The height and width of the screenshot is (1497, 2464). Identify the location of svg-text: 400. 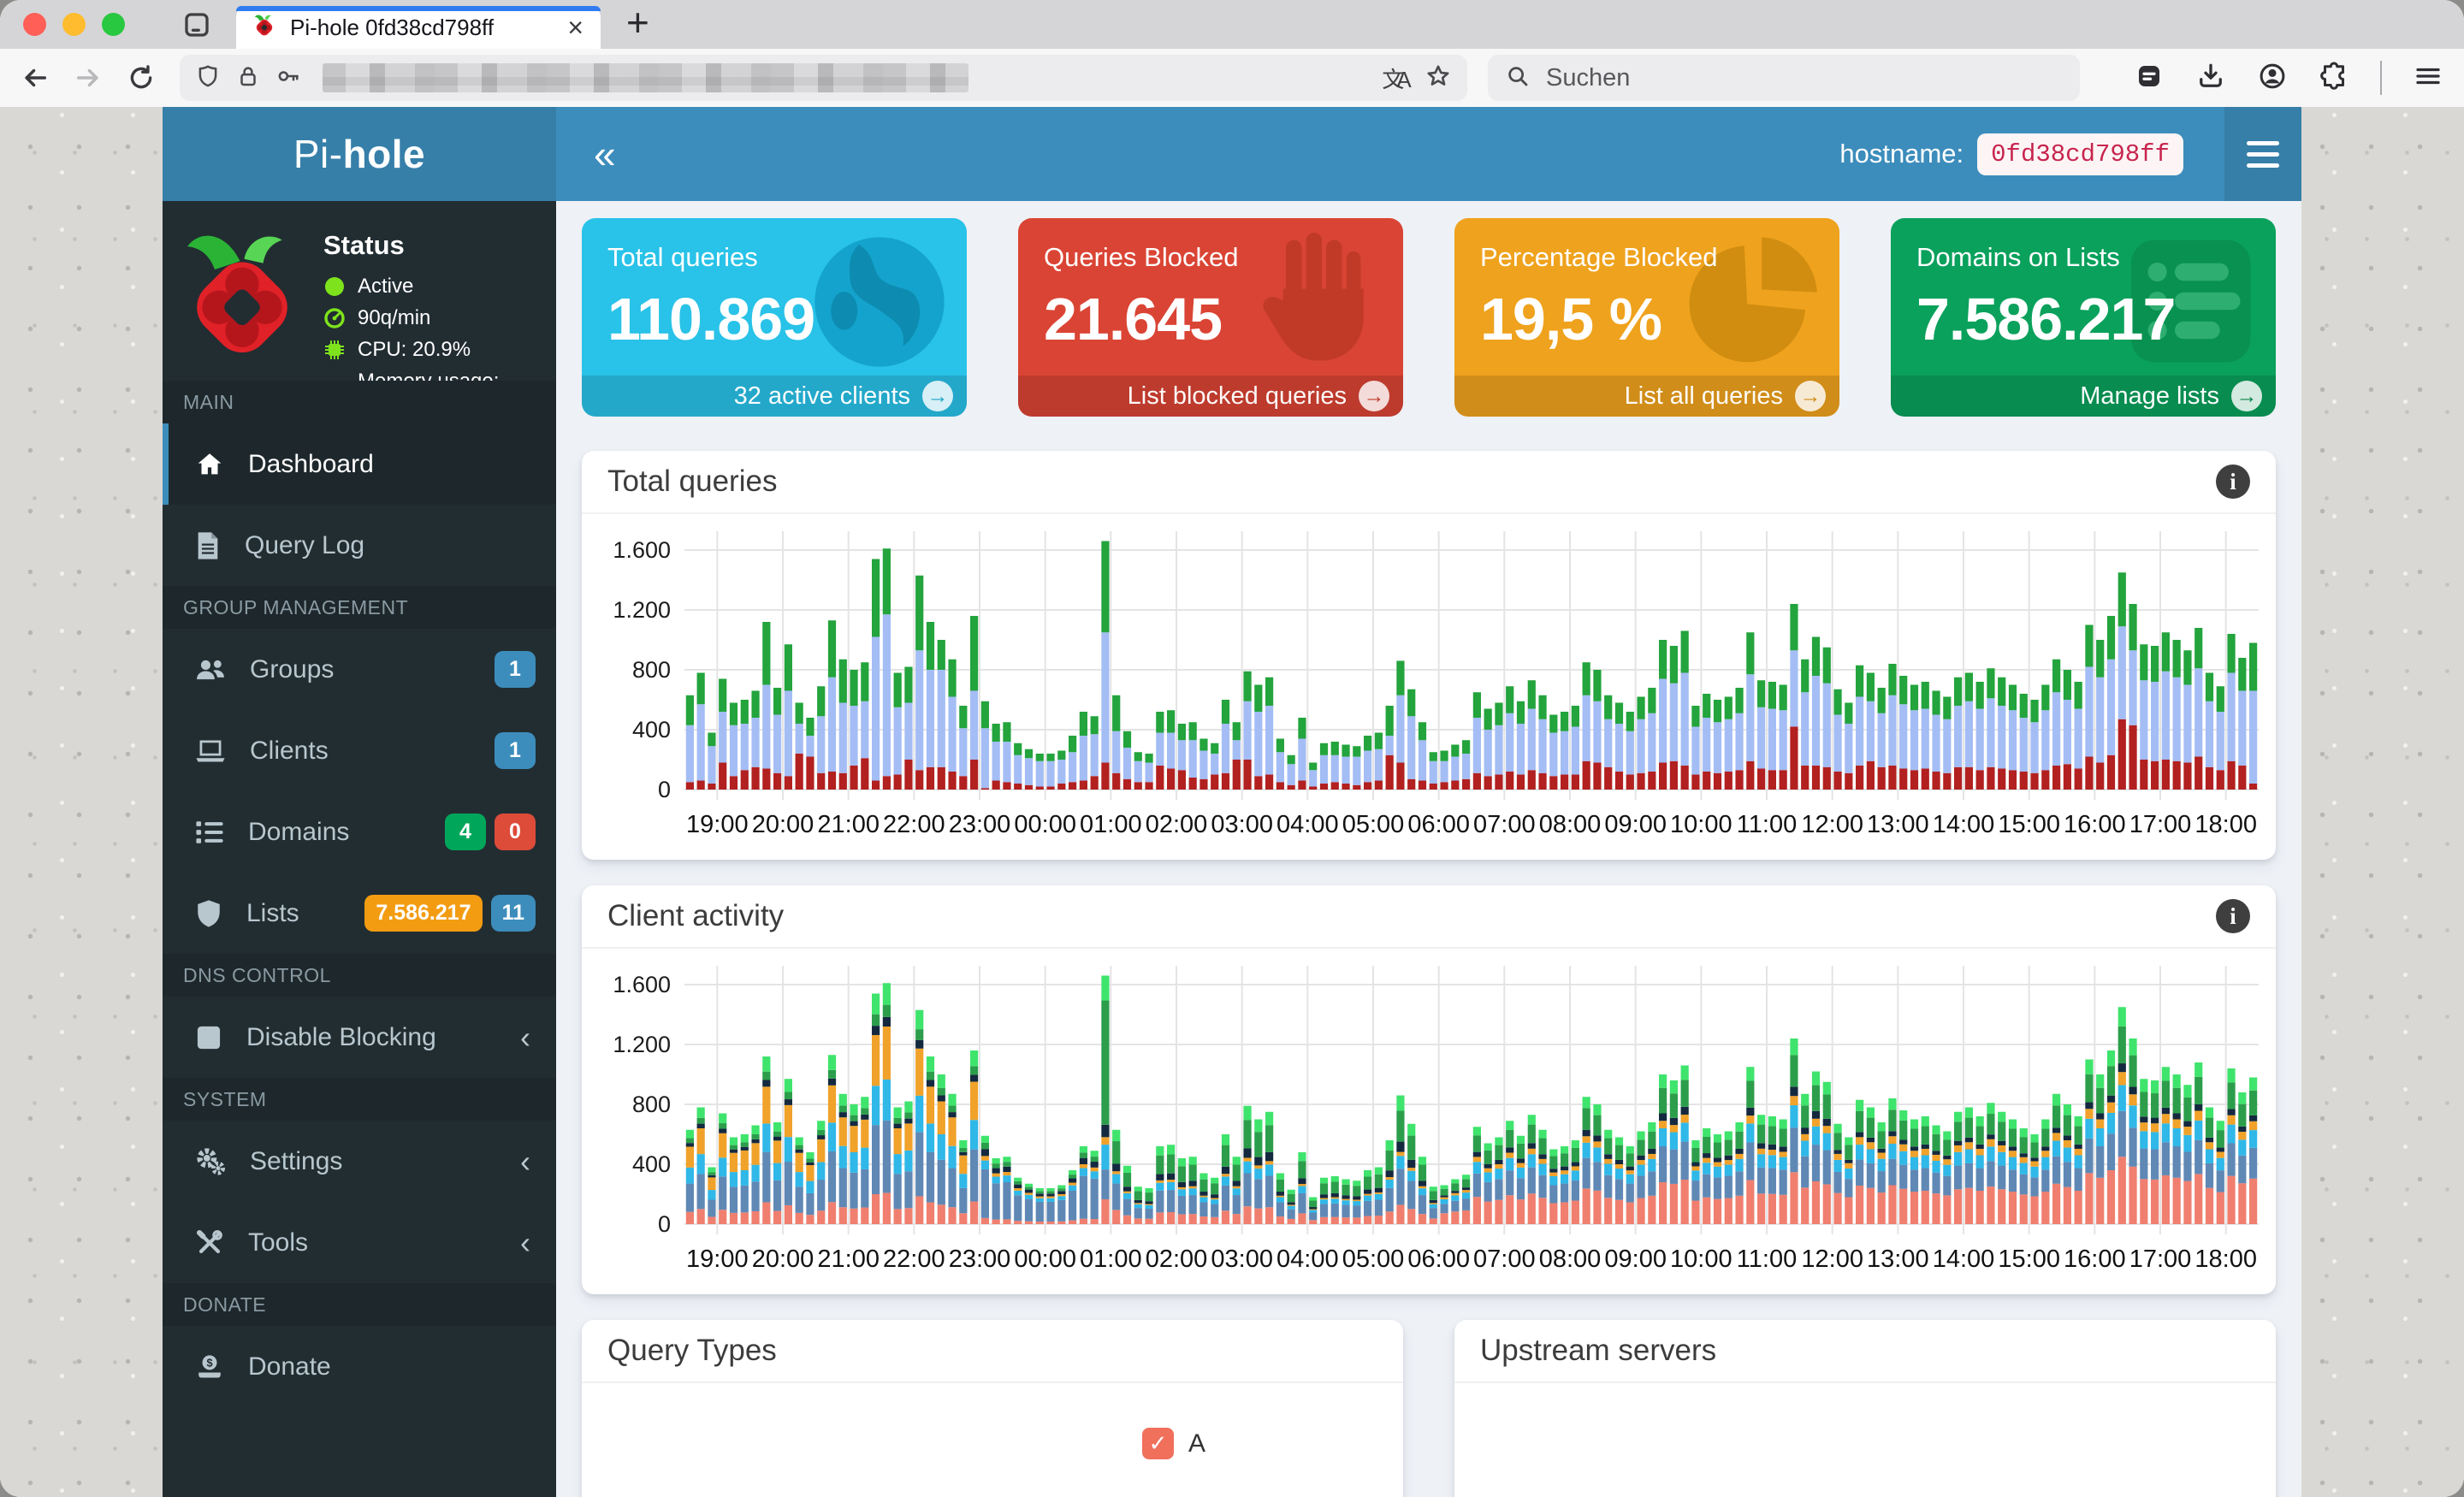
(651, 1164).